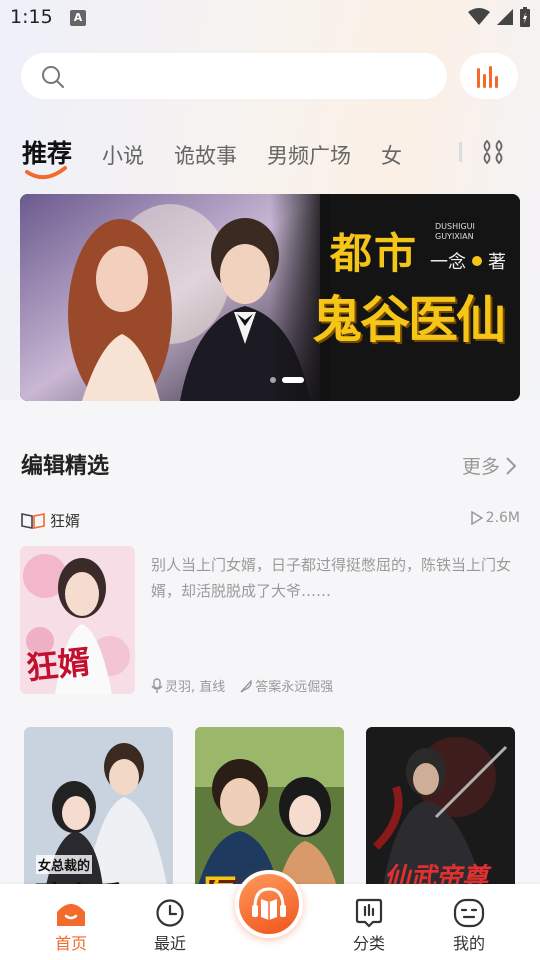 The image size is (540, 960). I want to click on play-count: 2.6M, so click(495, 518).